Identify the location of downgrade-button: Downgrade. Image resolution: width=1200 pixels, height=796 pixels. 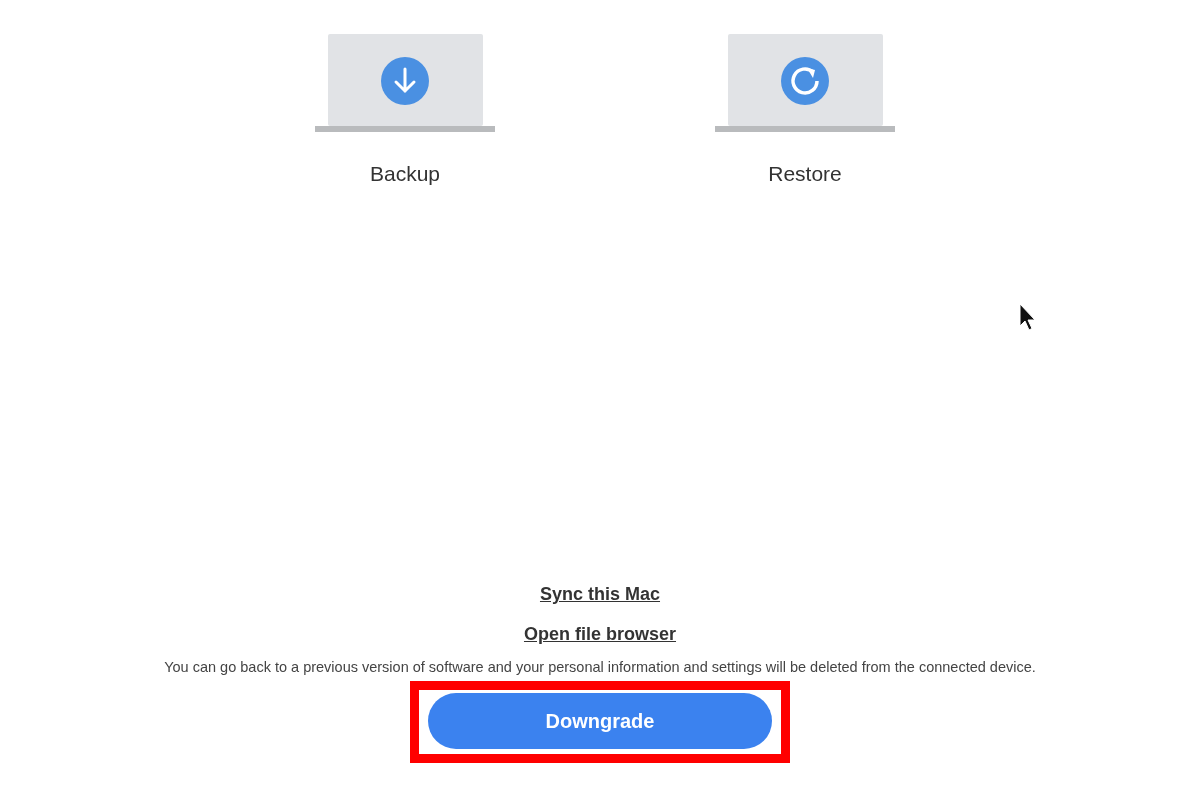
(600, 721).